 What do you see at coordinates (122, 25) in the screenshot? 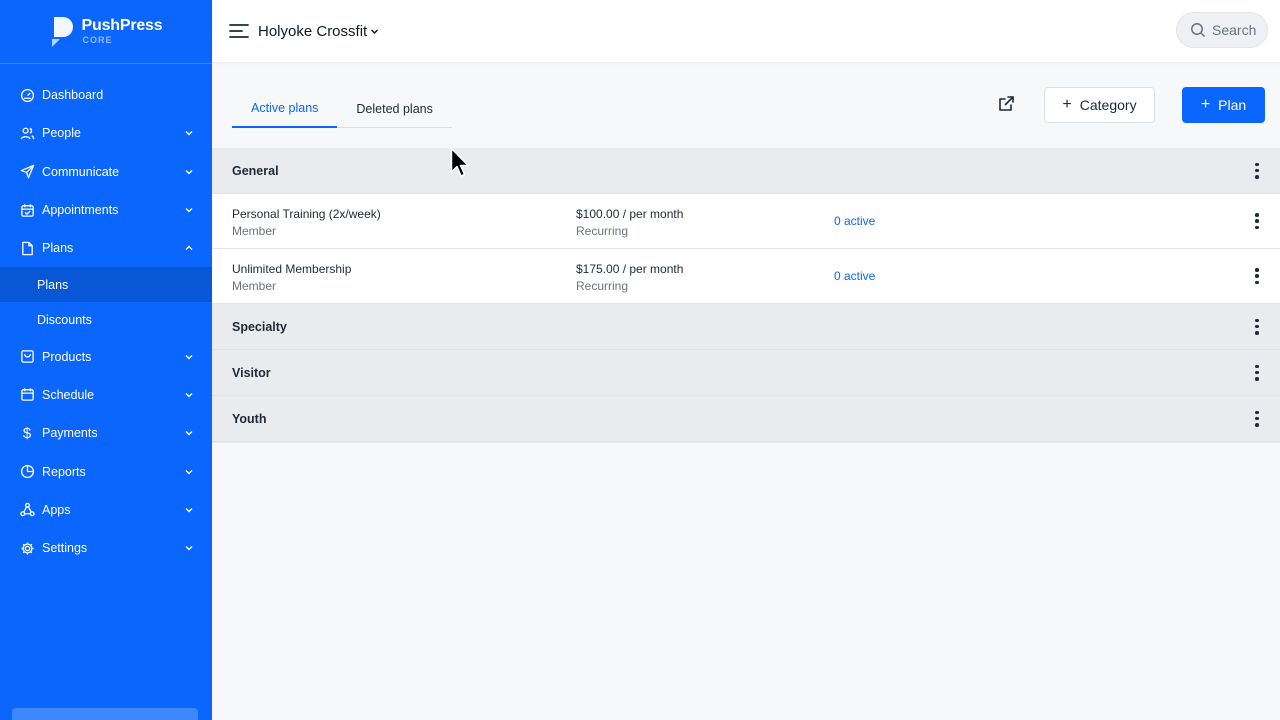
I see `brand-name: PushPress` at bounding box center [122, 25].